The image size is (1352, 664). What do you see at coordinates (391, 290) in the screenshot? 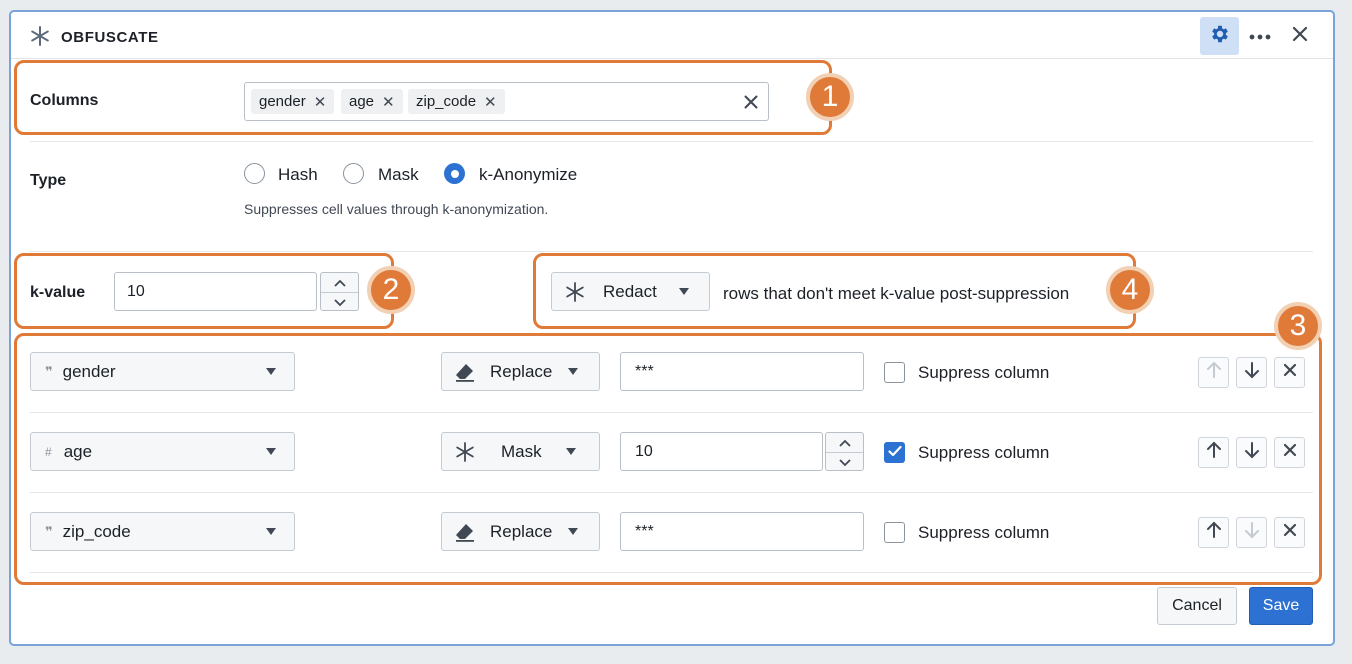
I see `annotation-badge-2: 2` at bounding box center [391, 290].